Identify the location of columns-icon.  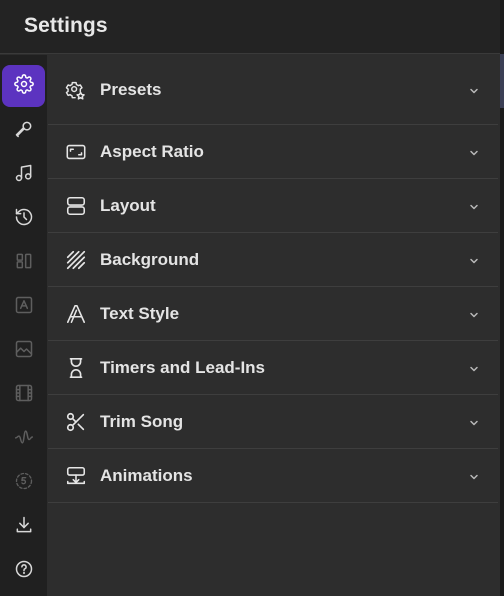
(24, 263).